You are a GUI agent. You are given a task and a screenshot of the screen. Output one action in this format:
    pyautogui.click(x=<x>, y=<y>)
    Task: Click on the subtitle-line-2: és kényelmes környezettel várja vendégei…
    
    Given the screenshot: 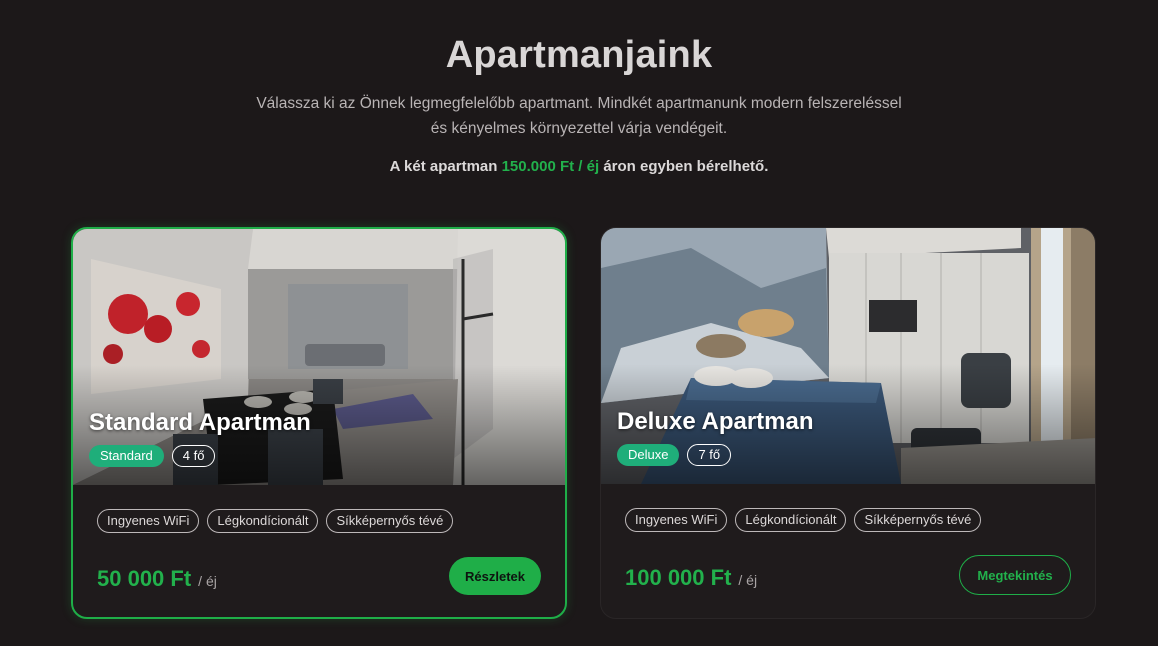 What is the action you would take?
    pyautogui.click(x=579, y=128)
    